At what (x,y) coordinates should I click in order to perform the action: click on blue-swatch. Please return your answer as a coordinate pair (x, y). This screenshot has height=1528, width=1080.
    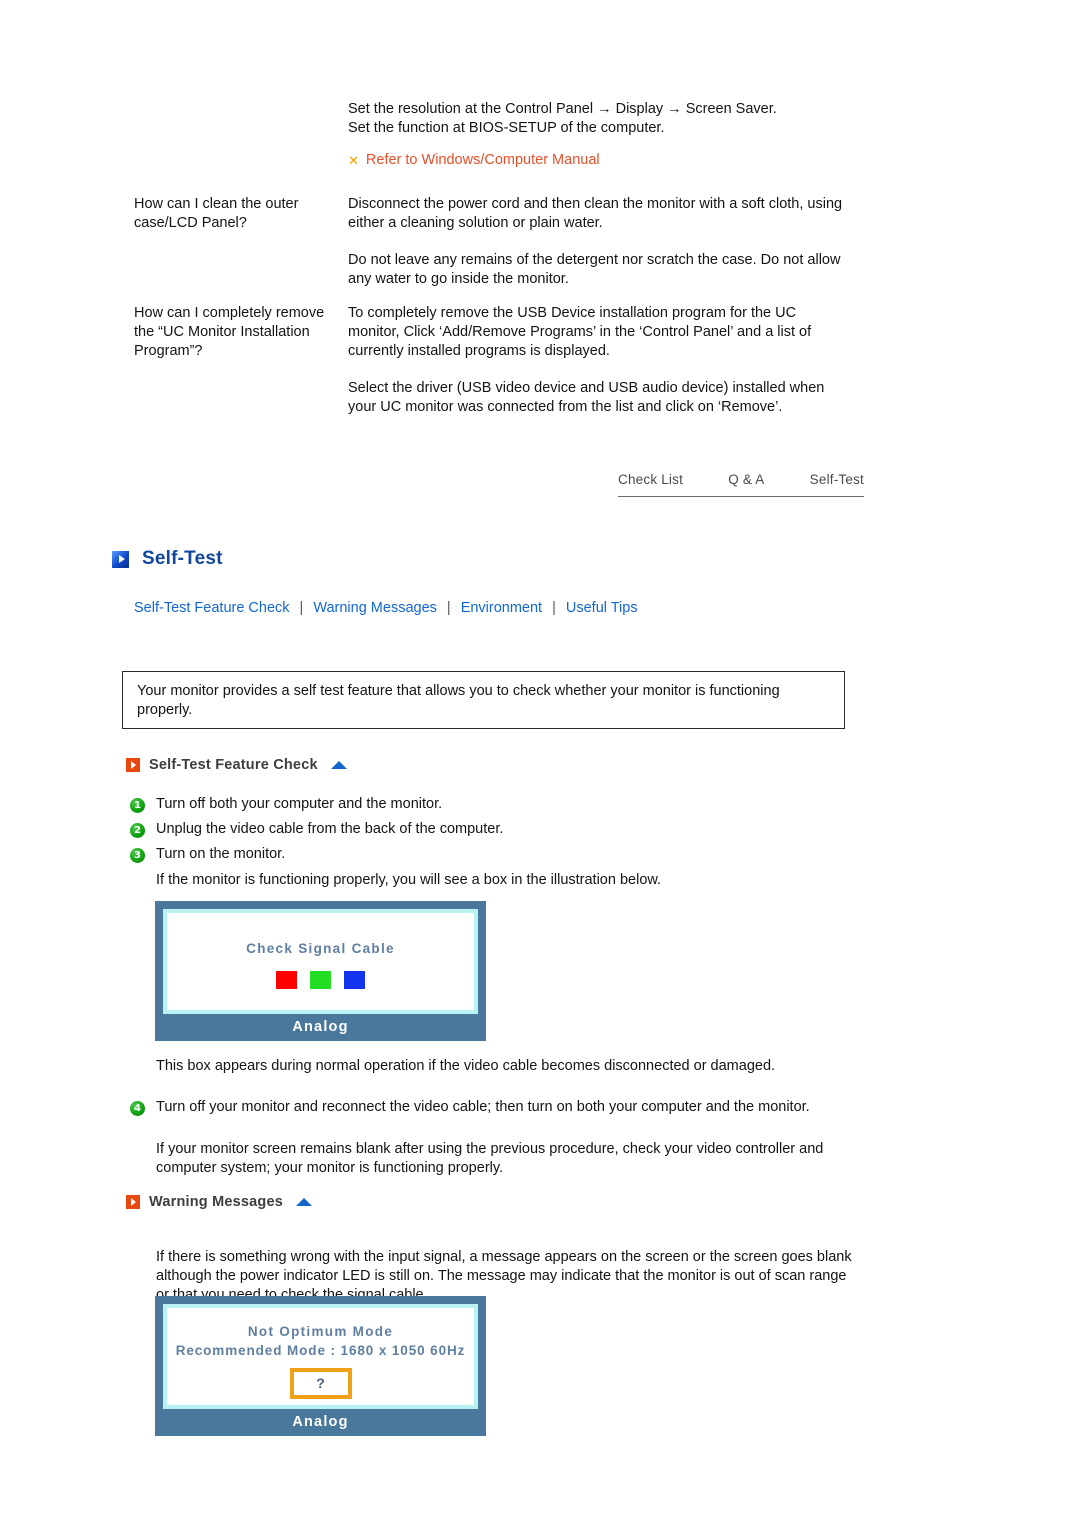
    Looking at the image, I should click on (354, 980).